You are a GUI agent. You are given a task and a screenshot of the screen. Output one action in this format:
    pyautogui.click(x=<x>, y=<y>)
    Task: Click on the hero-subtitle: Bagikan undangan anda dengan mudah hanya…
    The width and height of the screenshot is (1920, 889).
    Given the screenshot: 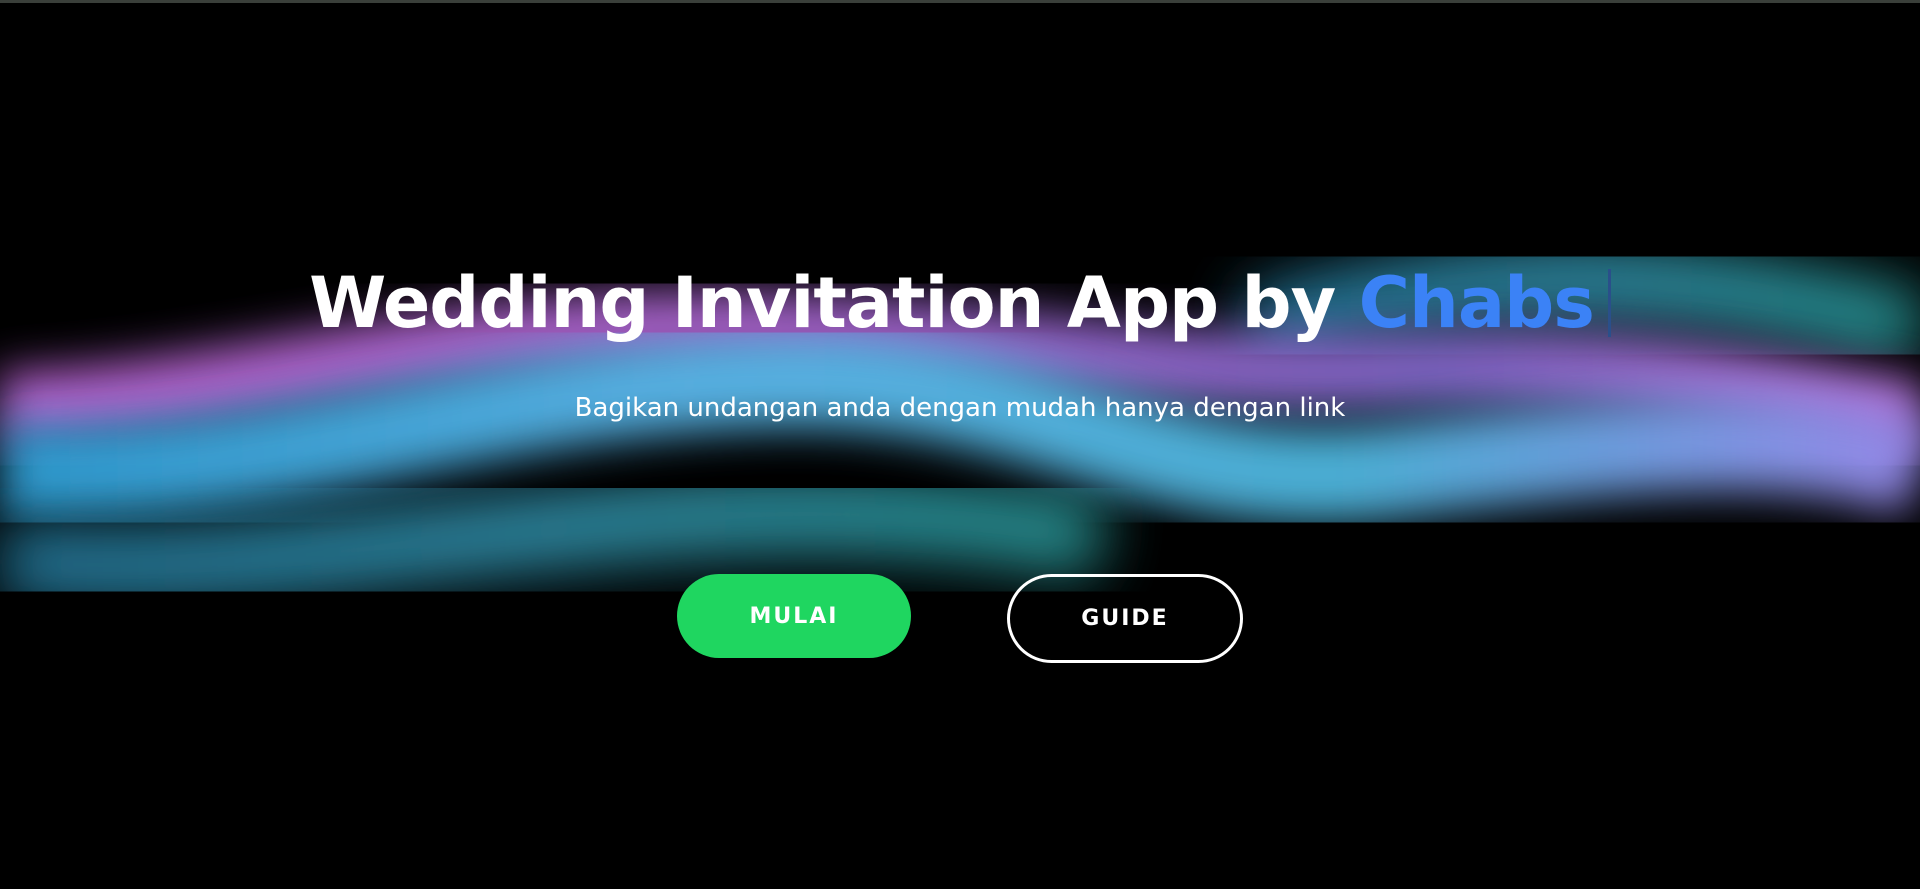 What is the action you would take?
    pyautogui.click(x=960, y=408)
    